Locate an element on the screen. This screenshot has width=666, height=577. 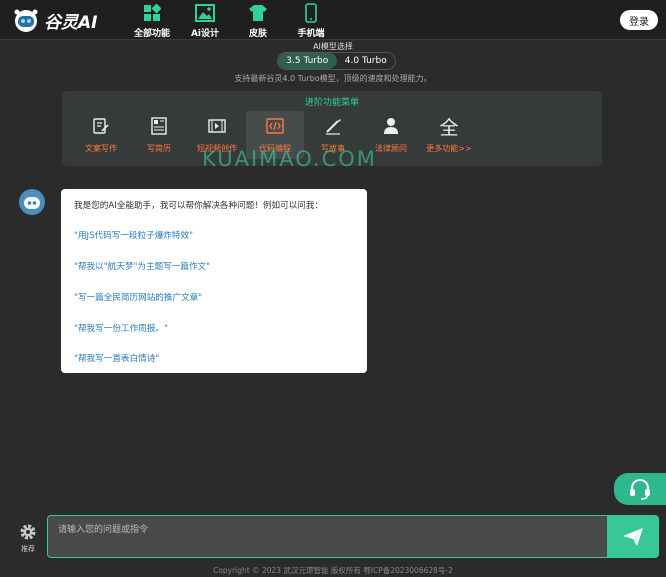
menu-item-copywriting: 文案写作 is located at coordinates (101, 135).